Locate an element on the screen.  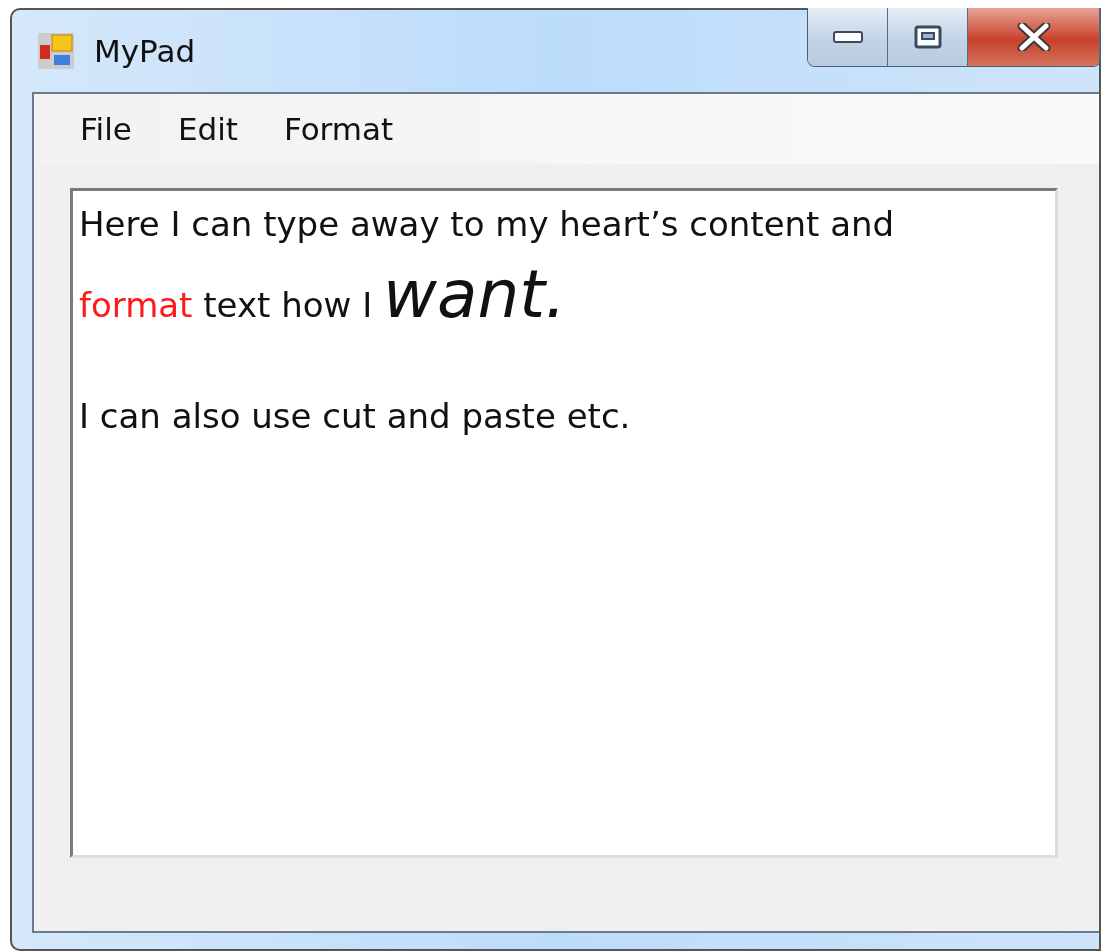
close-button is located at coordinates (1034, 37).